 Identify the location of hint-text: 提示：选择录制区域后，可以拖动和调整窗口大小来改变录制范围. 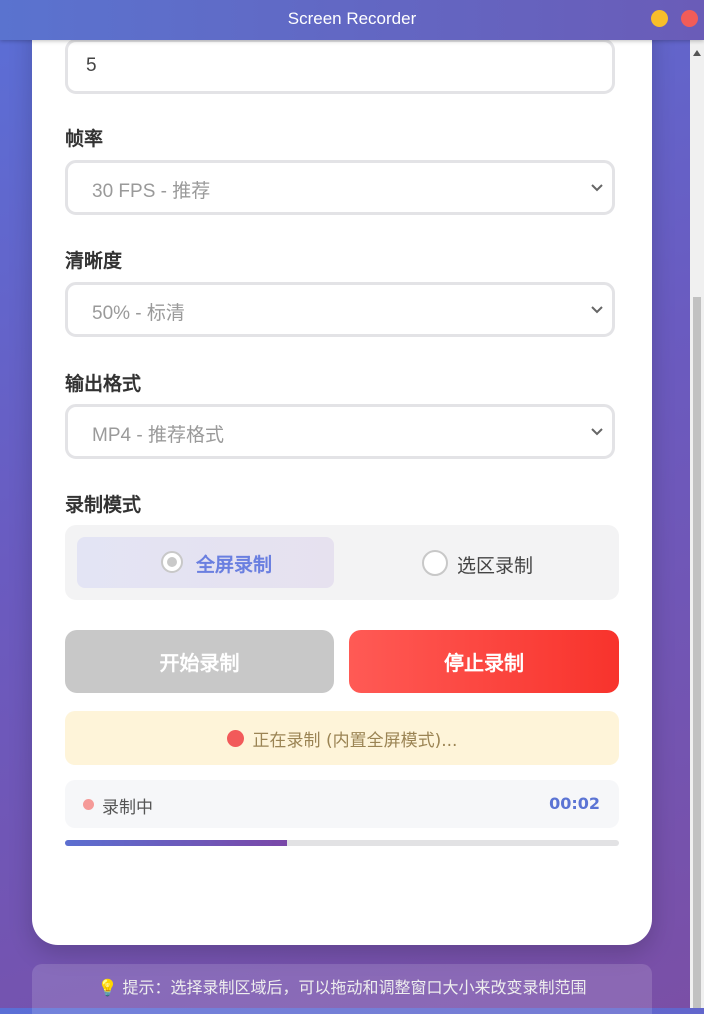
(354, 987).